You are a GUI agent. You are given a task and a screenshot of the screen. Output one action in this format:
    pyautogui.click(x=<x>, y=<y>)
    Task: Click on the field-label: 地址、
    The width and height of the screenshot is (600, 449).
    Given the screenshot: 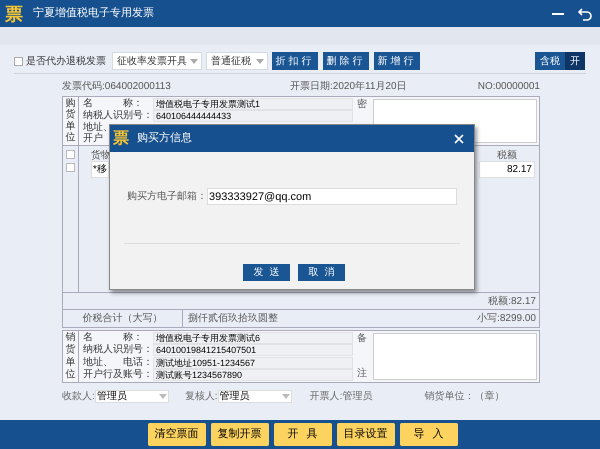 What is the action you would take?
    pyautogui.click(x=98, y=127)
    